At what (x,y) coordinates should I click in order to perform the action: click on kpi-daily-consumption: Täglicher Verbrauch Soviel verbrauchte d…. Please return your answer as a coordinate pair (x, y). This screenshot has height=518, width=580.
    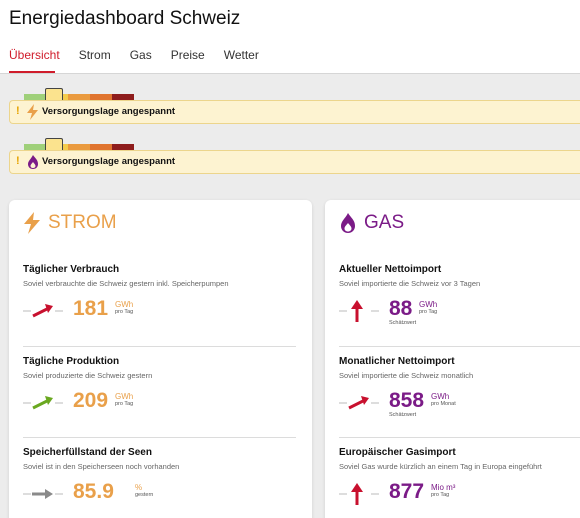
    Looking at the image, I should click on (126, 296).